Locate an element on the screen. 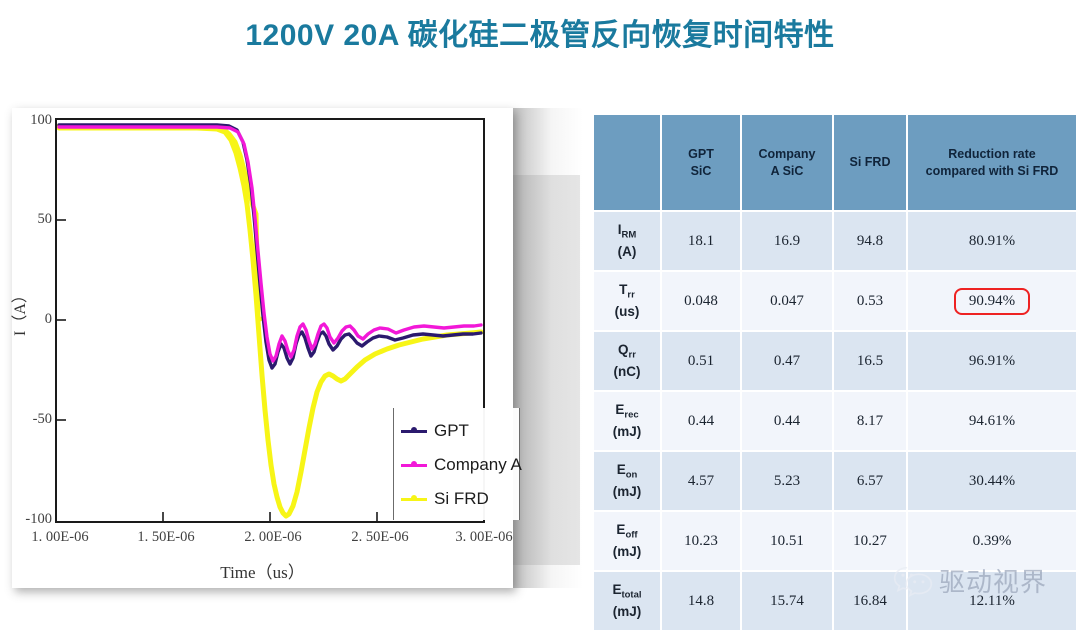 The width and height of the screenshot is (1080, 637). cell-reduction: 96.91% is located at coordinates (992, 361).